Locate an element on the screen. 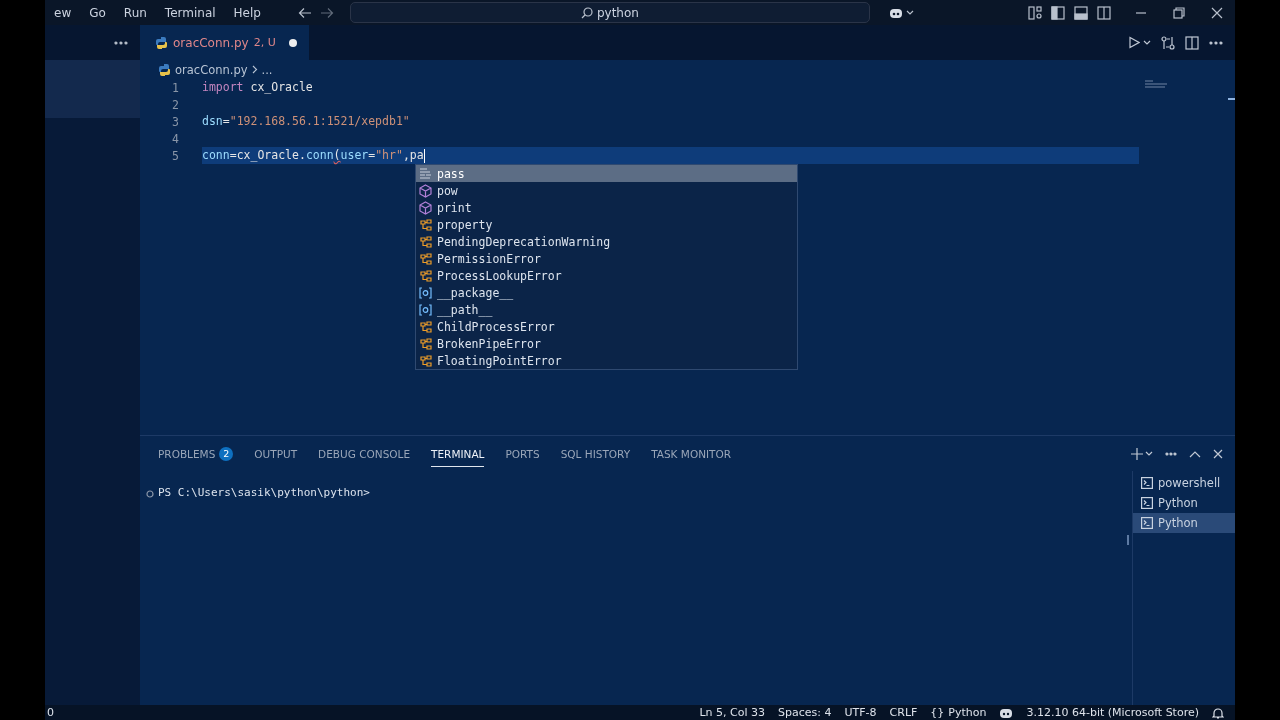 The height and width of the screenshot is (720, 1280). restore-icon is located at coordinates (1179, 12).